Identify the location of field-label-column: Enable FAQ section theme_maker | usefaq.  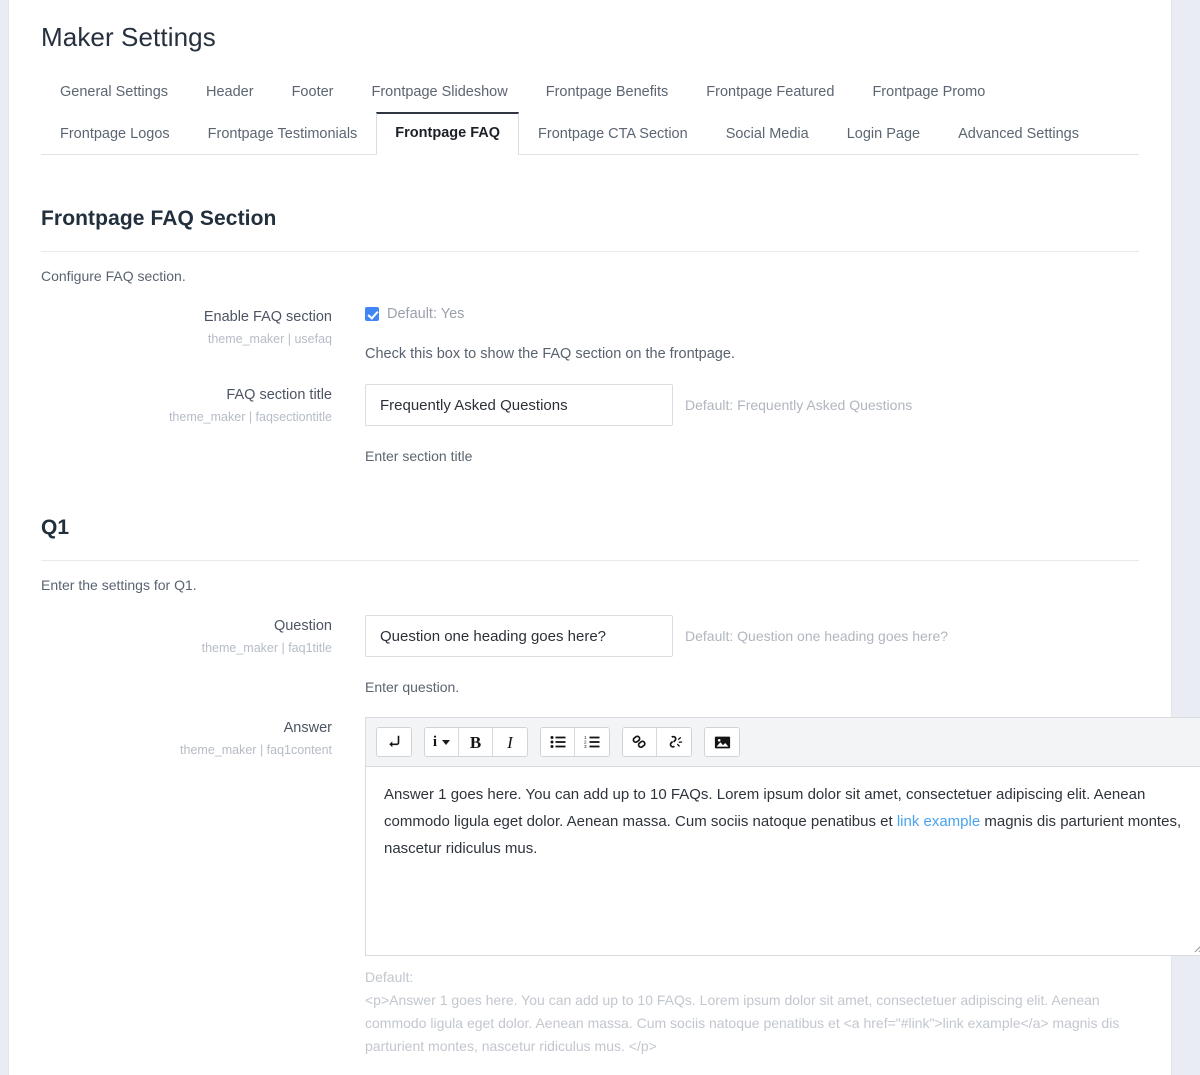
(186, 327).